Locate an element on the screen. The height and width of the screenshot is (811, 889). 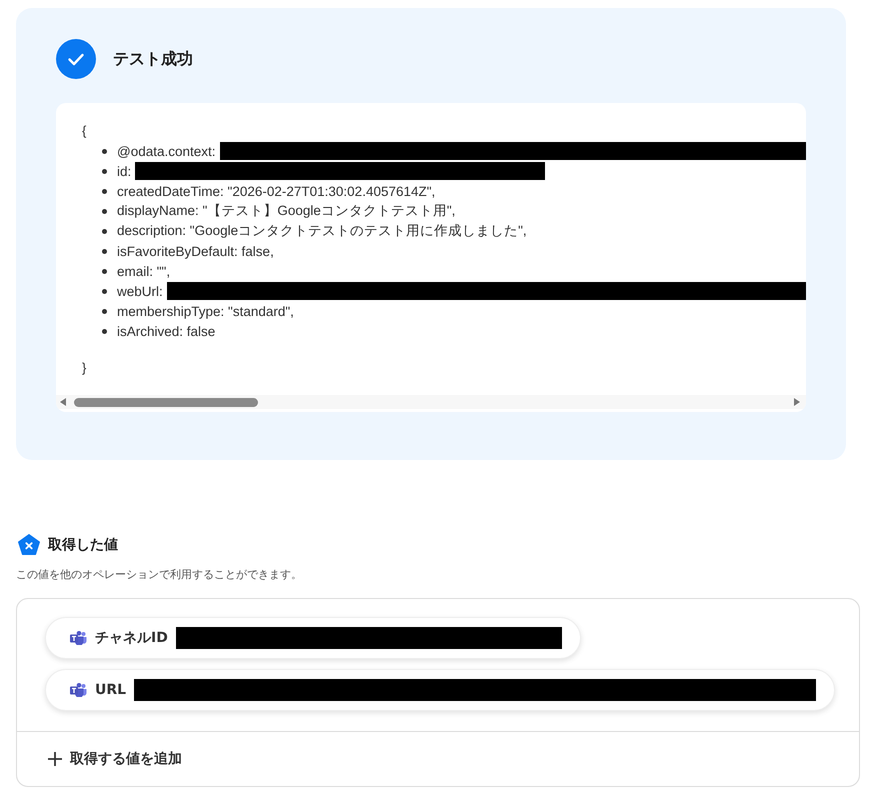
code-line: membershipType: "standard", is located at coordinates (205, 311).